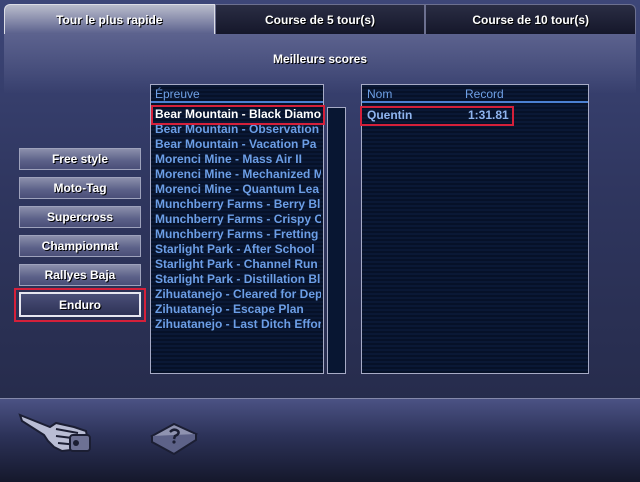  Describe the element at coordinates (80, 304) in the screenshot. I see `mode-button-enduro: Enduro` at that location.